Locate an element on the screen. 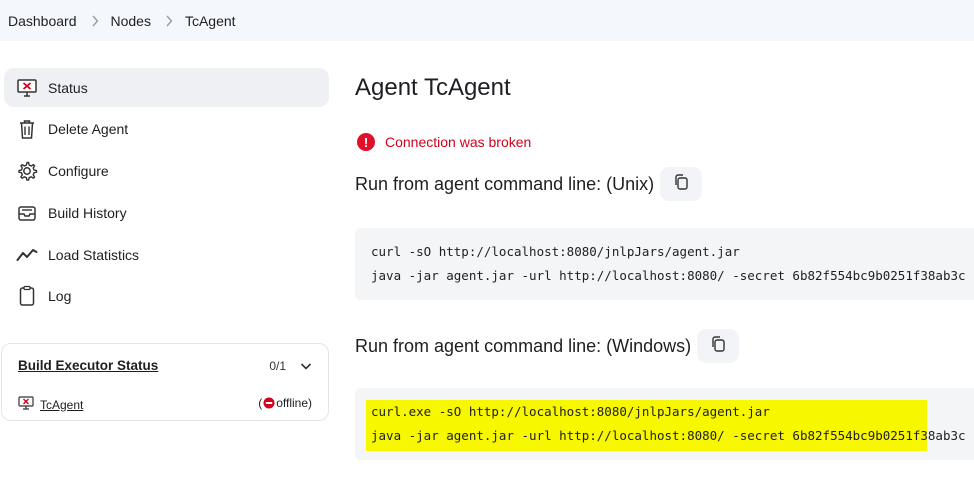 This screenshot has height=477, width=974. offline-icon is located at coordinates (269, 403).